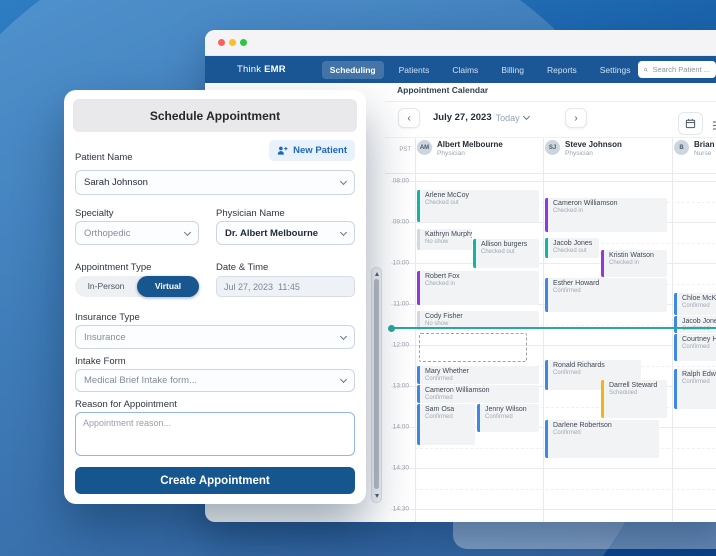 The image size is (716, 556). I want to click on appointment-card: Ralph EdwardsConfirmed, so click(695, 389).